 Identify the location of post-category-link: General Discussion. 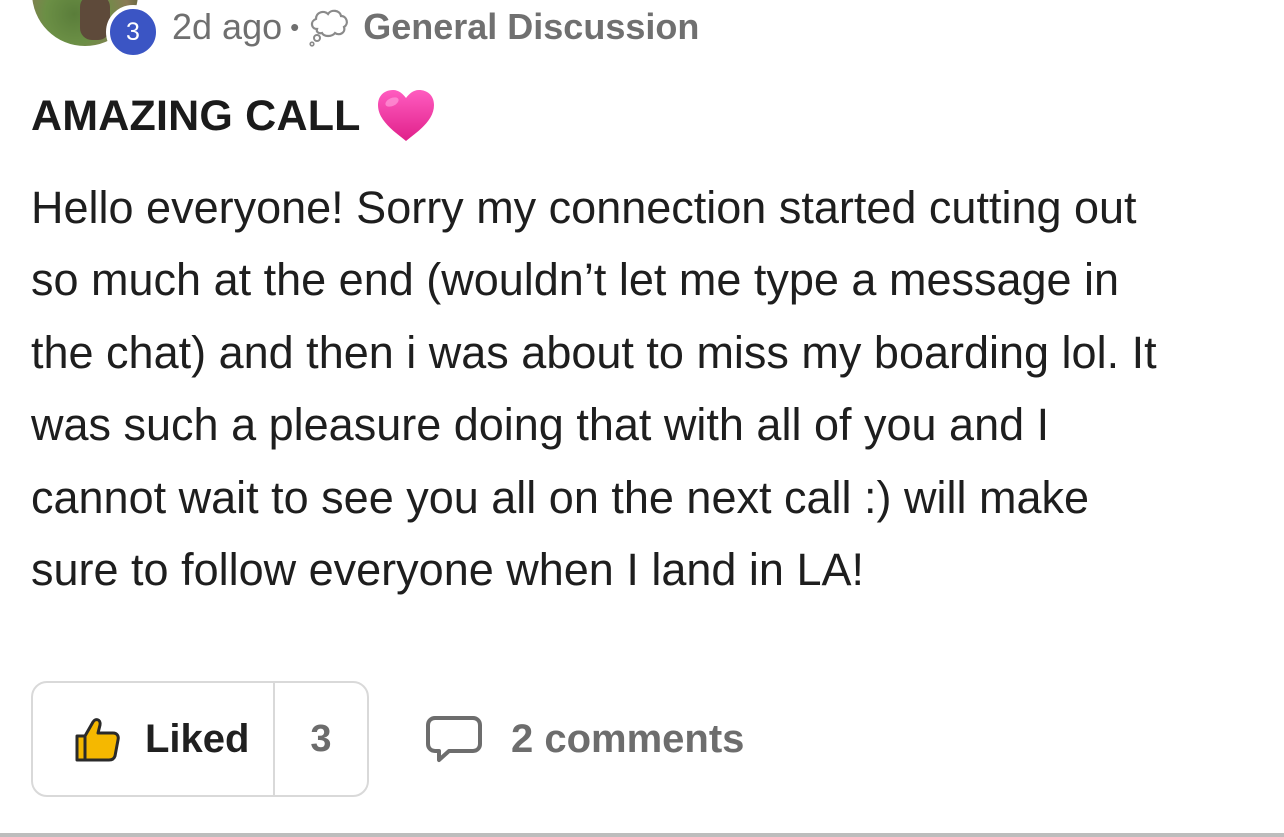
(531, 27).